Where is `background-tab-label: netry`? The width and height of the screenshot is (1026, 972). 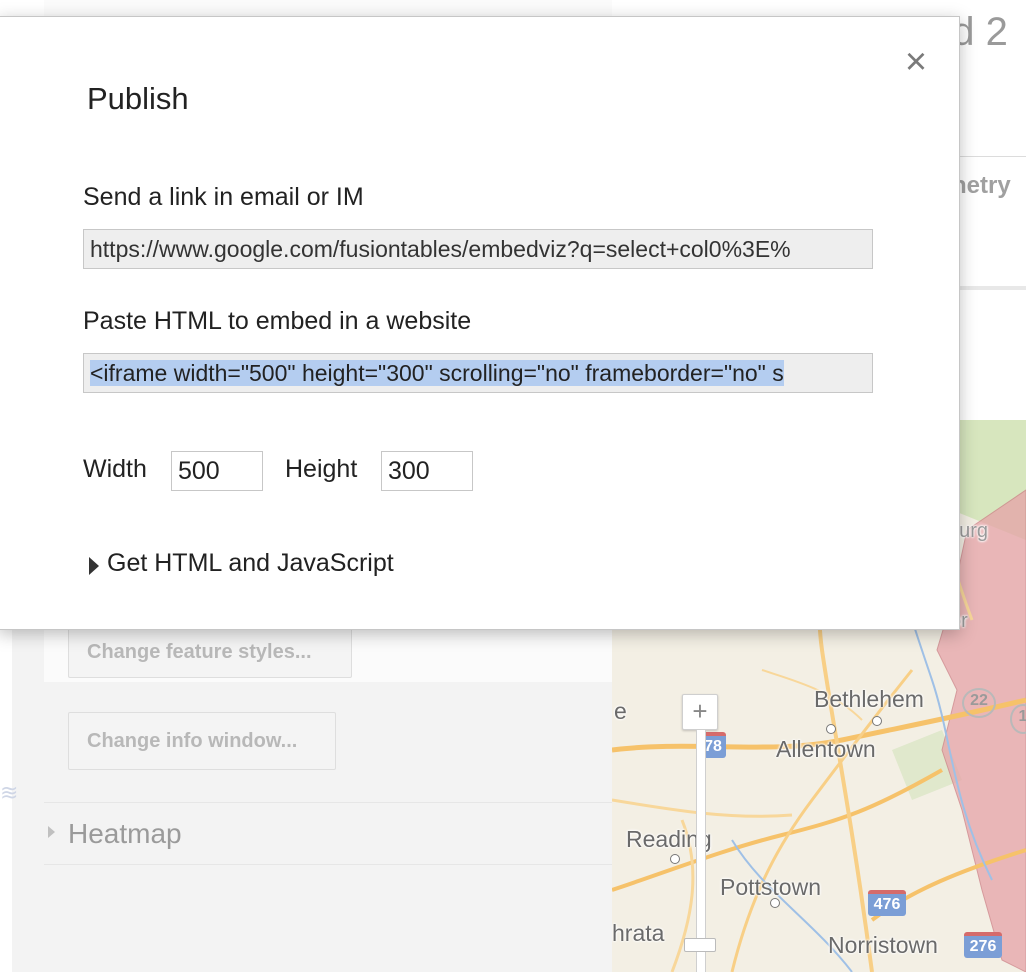 background-tab-label: netry is located at coordinates (981, 186).